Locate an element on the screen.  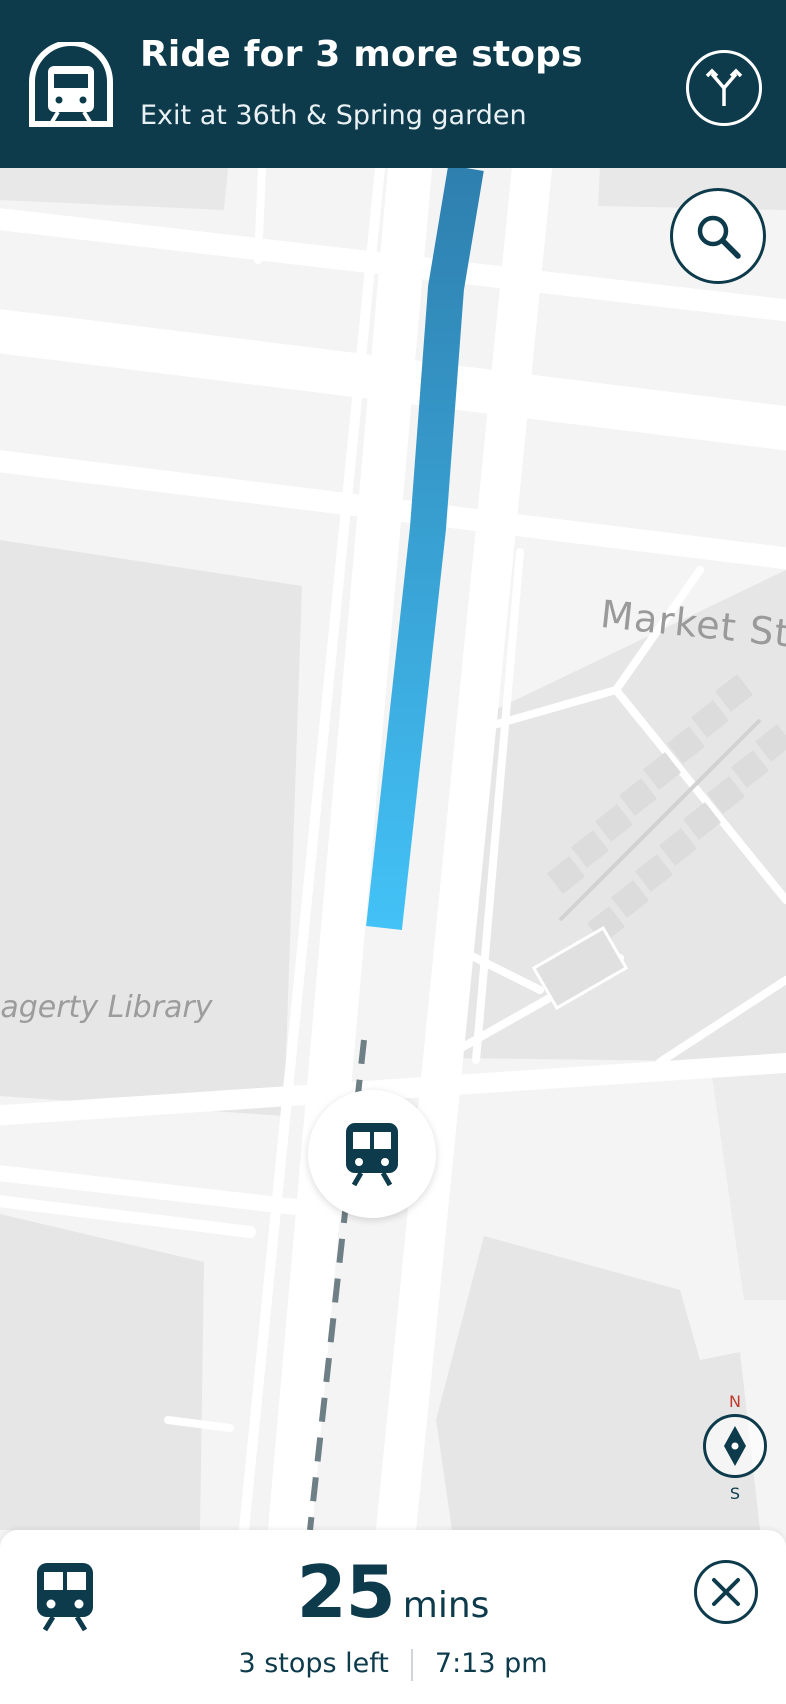
route-fork-icon is located at coordinates (724, 87).